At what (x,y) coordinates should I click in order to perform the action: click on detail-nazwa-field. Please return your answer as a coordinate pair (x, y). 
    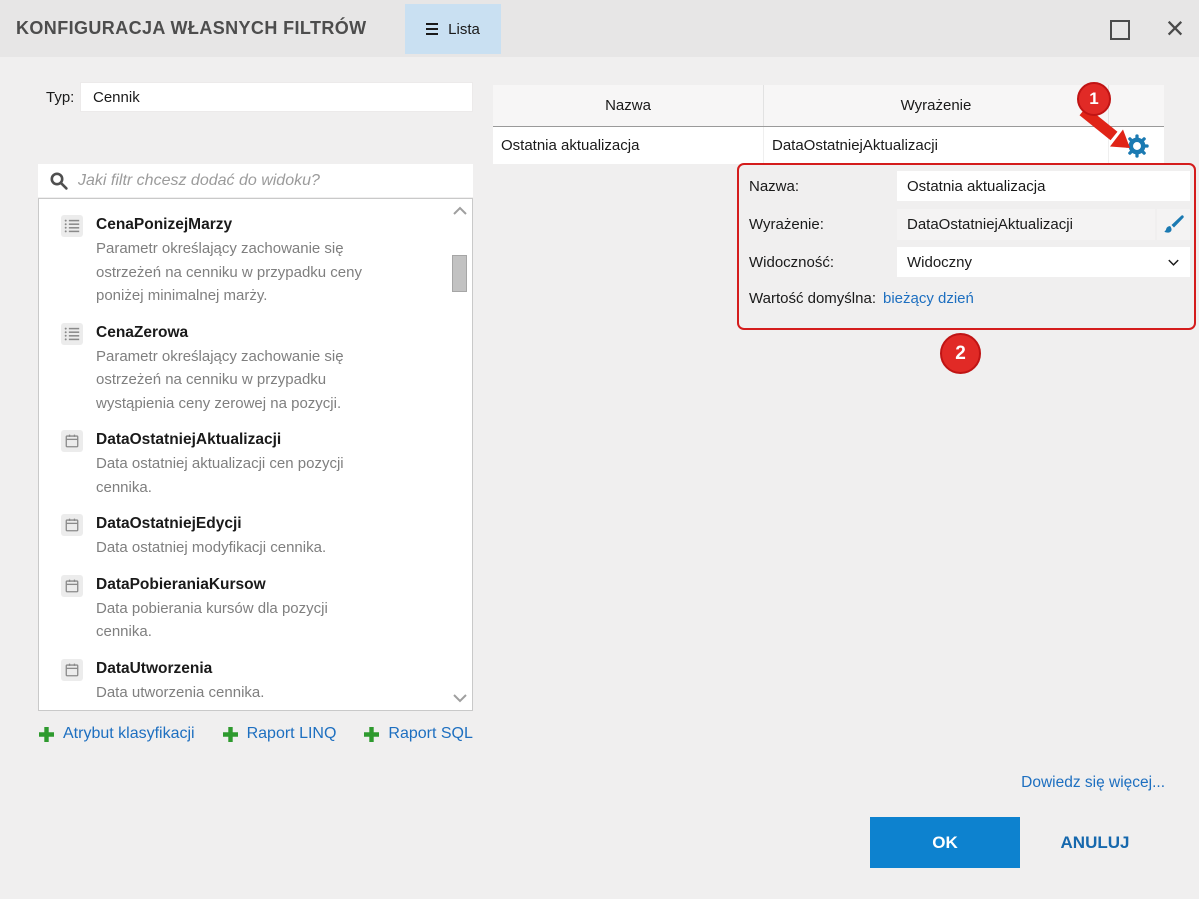
    Looking at the image, I should click on (1043, 186).